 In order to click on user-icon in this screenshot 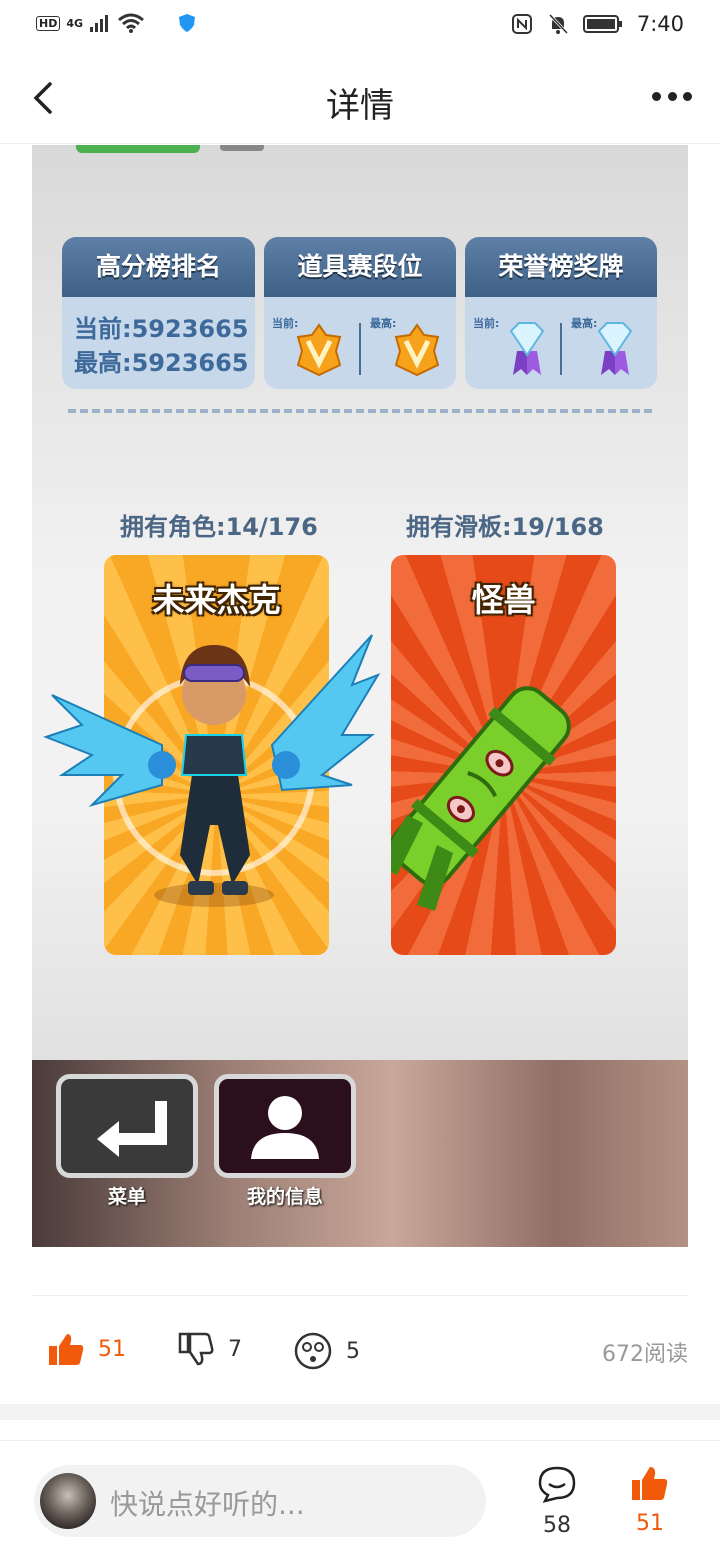, I will do `click(285, 1127)`.